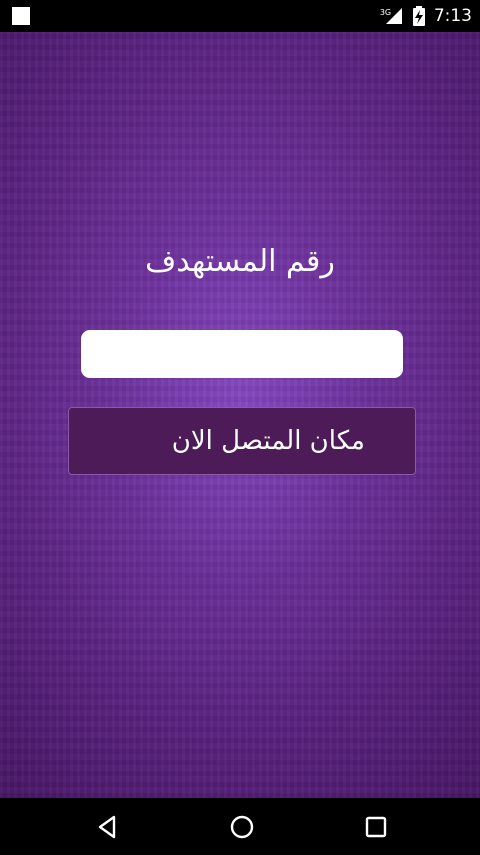  Describe the element at coordinates (419, 16) in the screenshot. I see `battery-charging-icon` at that location.